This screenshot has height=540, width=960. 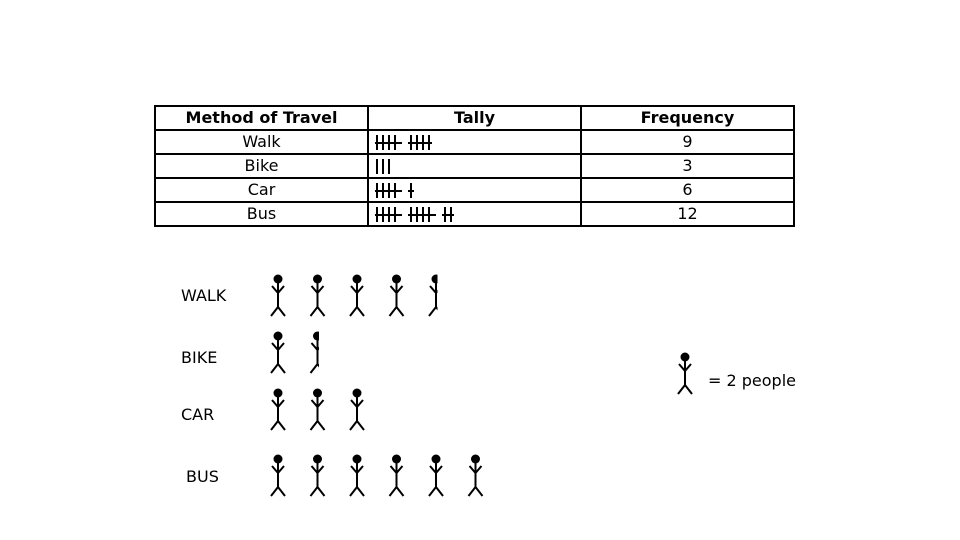 I want to click on key-stick-figure-icon, so click(x=685, y=373).